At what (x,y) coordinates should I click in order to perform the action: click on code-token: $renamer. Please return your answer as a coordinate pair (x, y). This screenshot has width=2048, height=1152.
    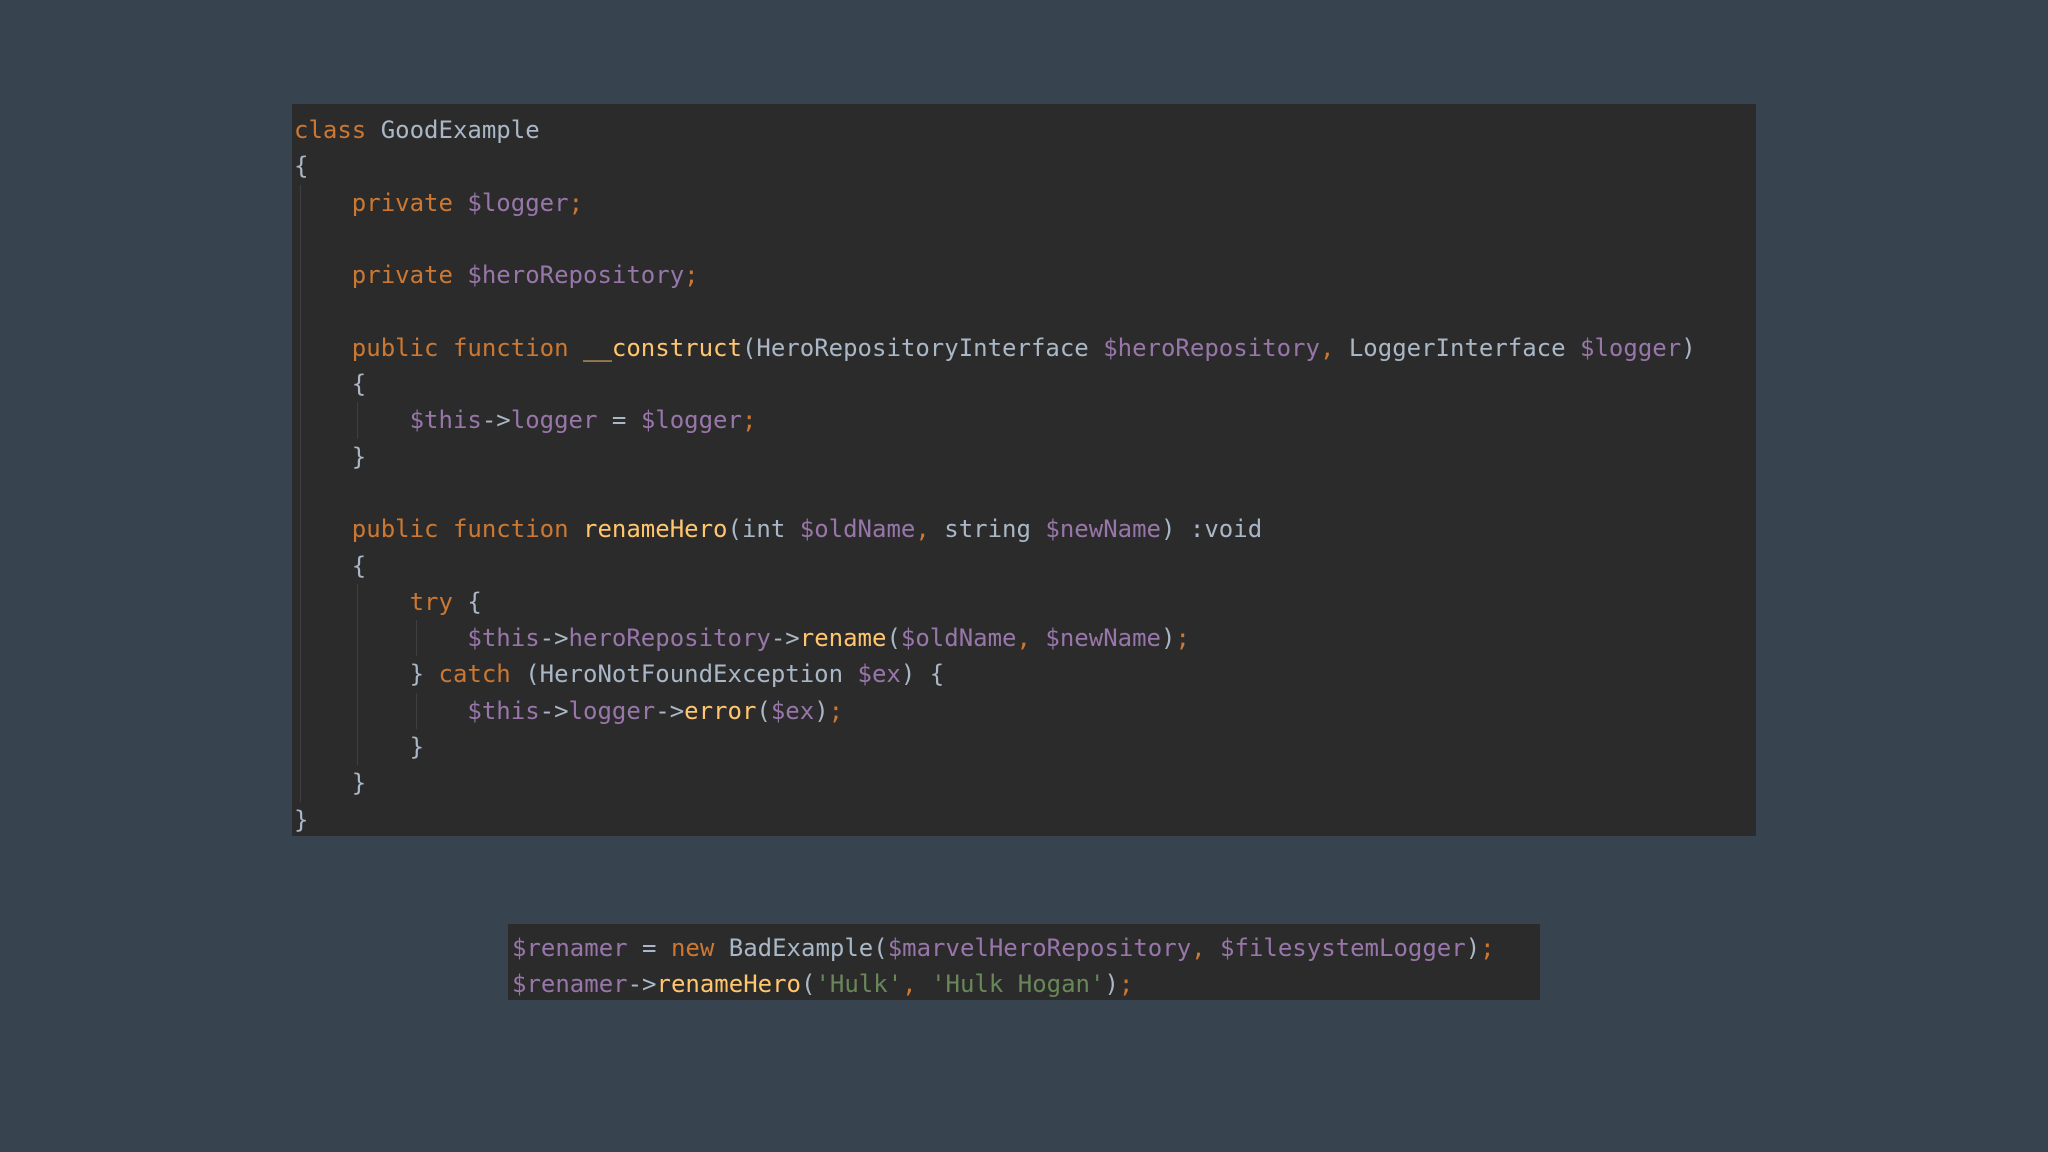
    Looking at the image, I should click on (570, 984).